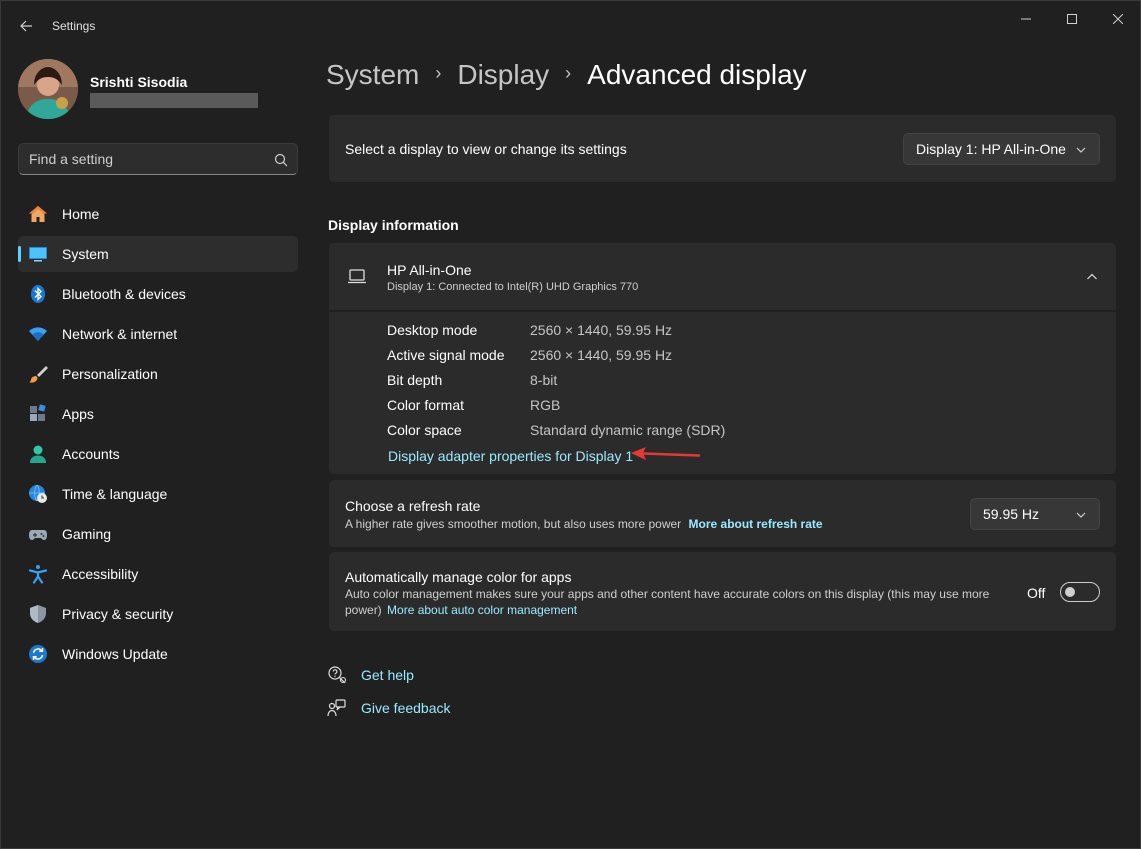  I want to click on refresh-rate-dropdown: 59.95 Hz, so click(1035, 514).